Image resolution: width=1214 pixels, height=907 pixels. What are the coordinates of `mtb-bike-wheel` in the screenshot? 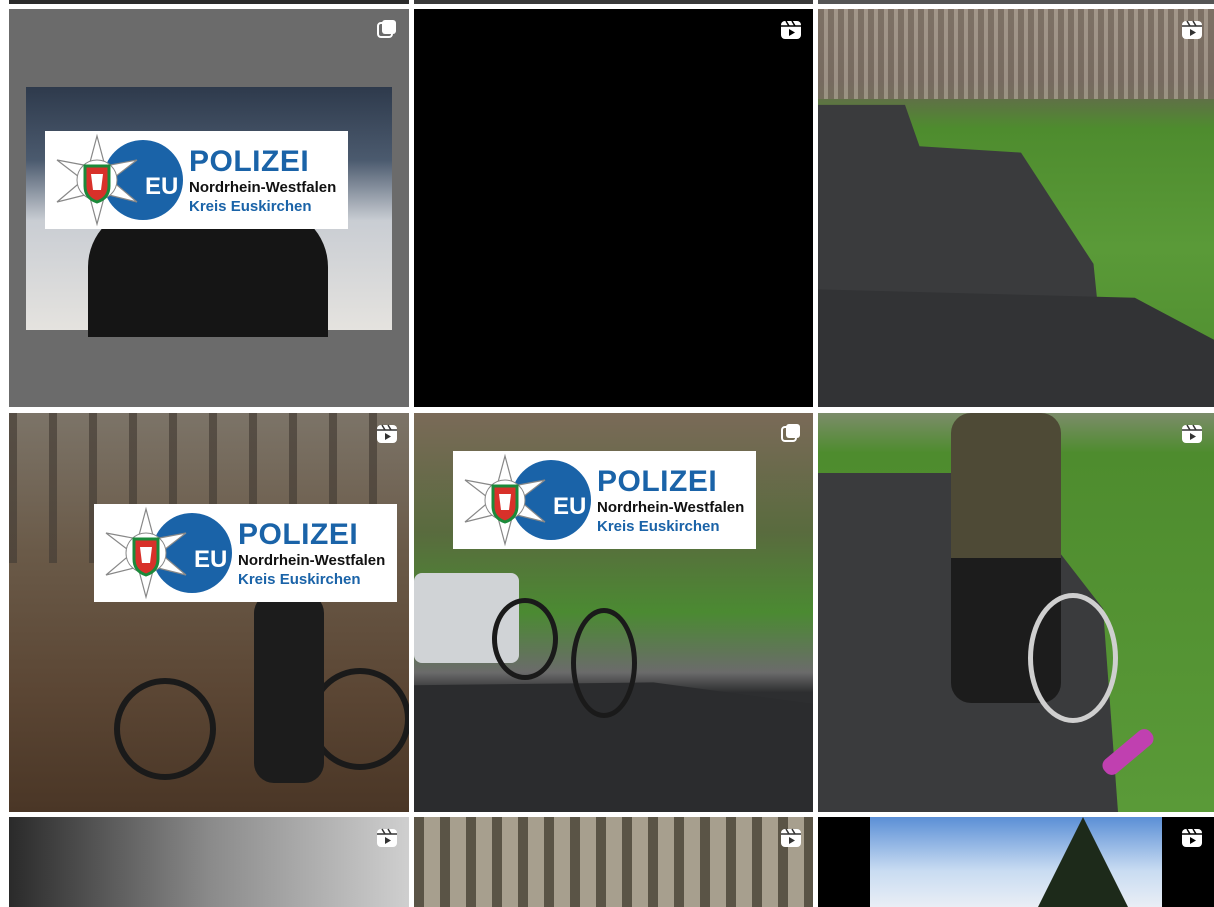 It's located at (359, 719).